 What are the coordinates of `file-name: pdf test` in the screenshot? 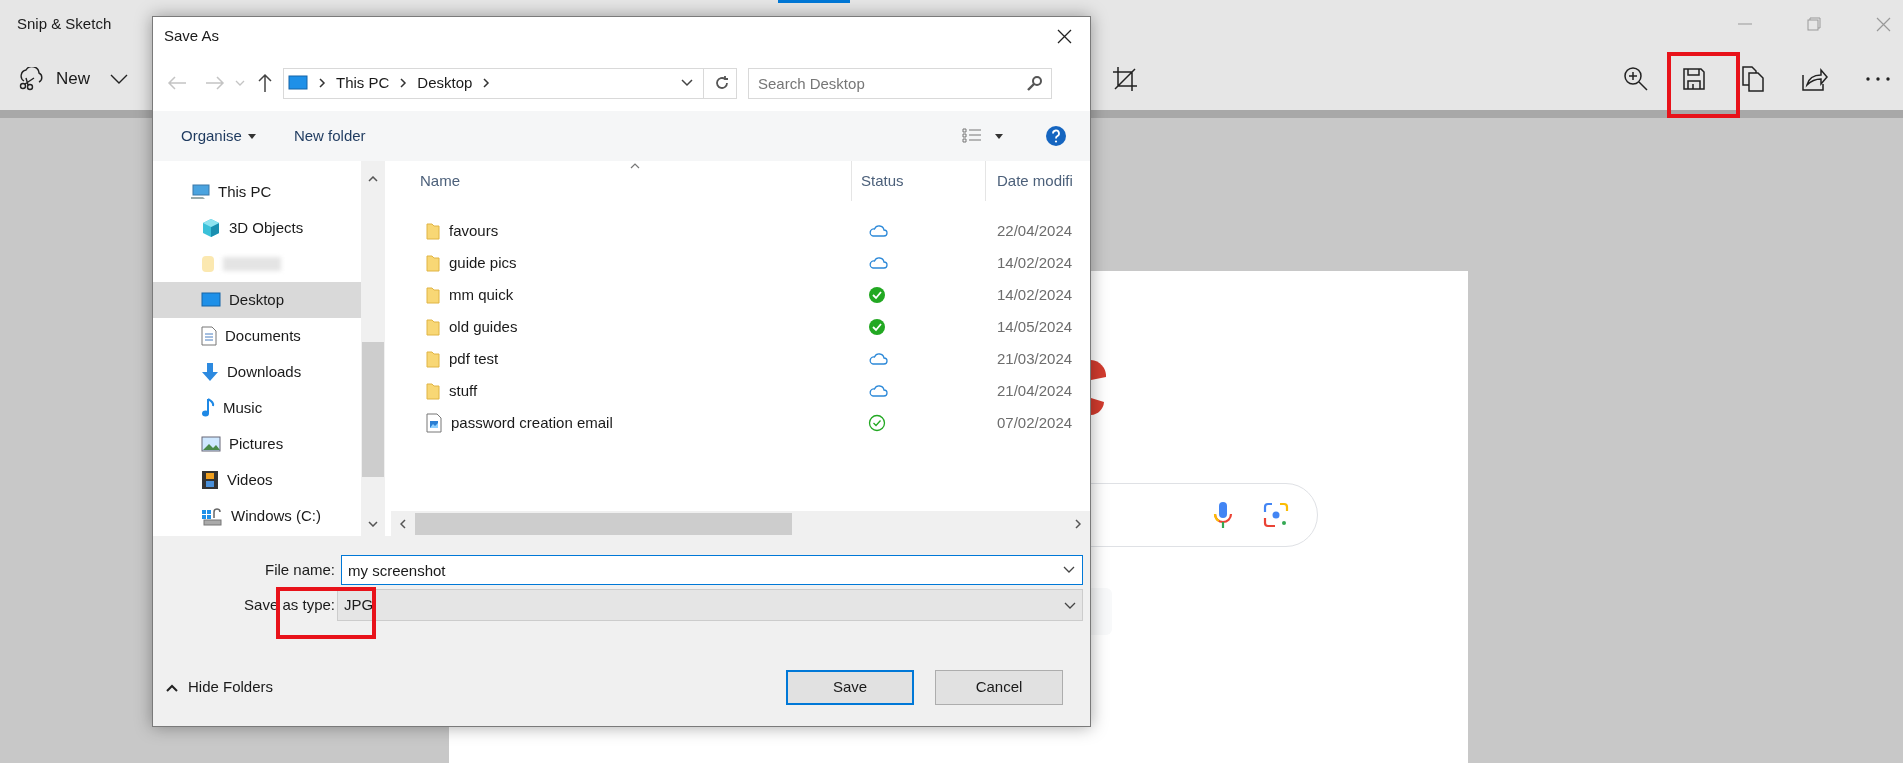 It's located at (474, 359).